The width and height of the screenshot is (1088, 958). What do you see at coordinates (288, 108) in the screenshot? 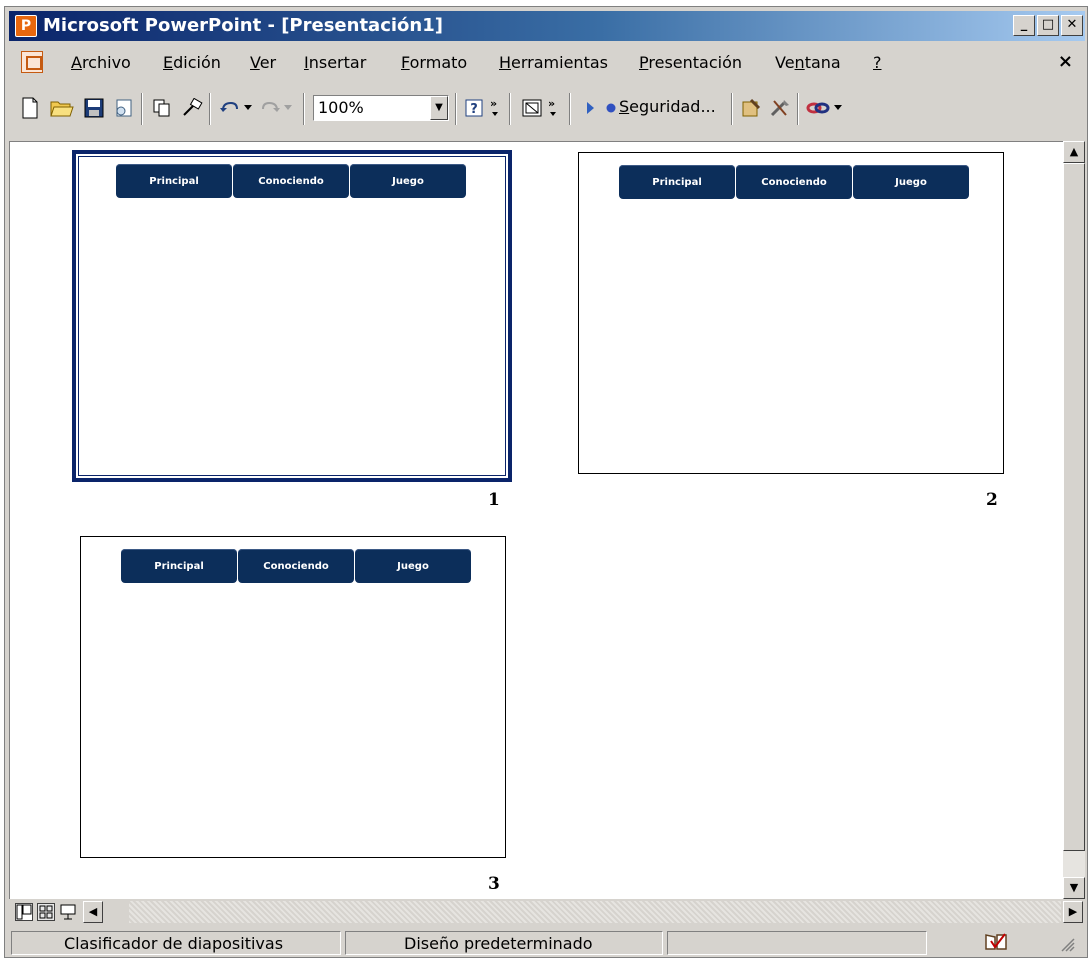
I see `redo-dropdown-icon` at bounding box center [288, 108].